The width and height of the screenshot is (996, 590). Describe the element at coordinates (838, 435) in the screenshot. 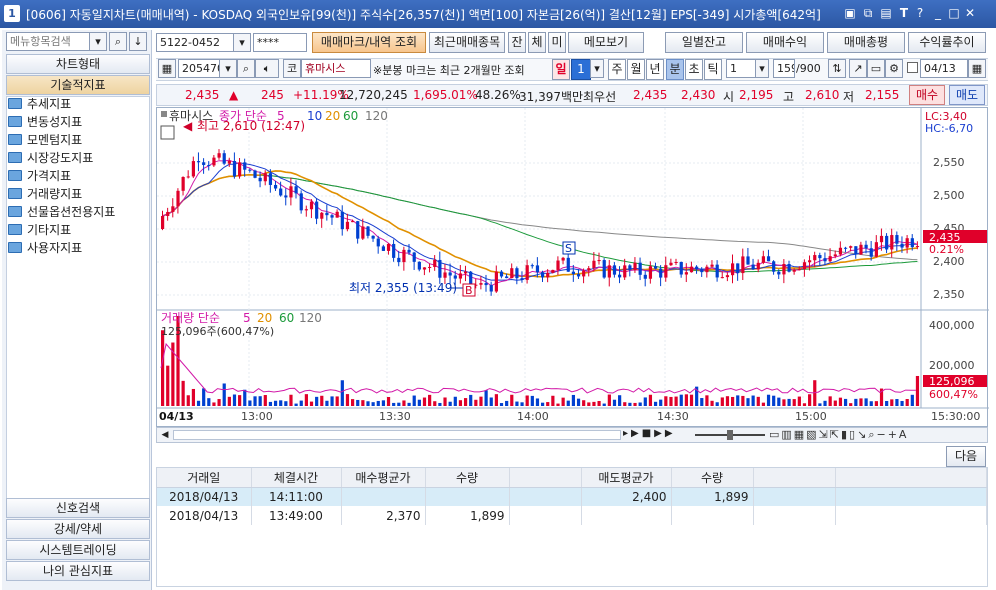

I see `drawing-tools: ▭▥▦▧⇲⇱▮▯↘⌕−+A` at that location.